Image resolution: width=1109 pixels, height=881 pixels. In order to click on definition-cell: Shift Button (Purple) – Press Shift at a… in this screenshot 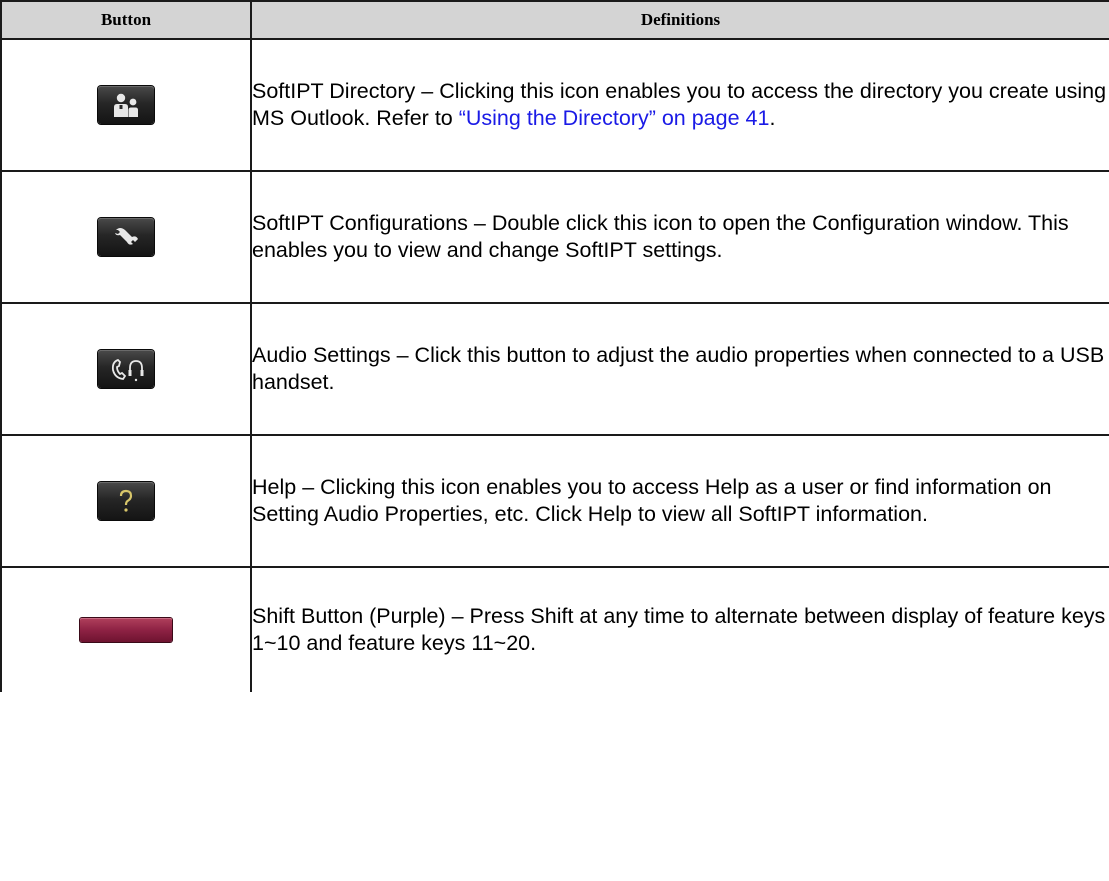, I will do `click(679, 629)`.